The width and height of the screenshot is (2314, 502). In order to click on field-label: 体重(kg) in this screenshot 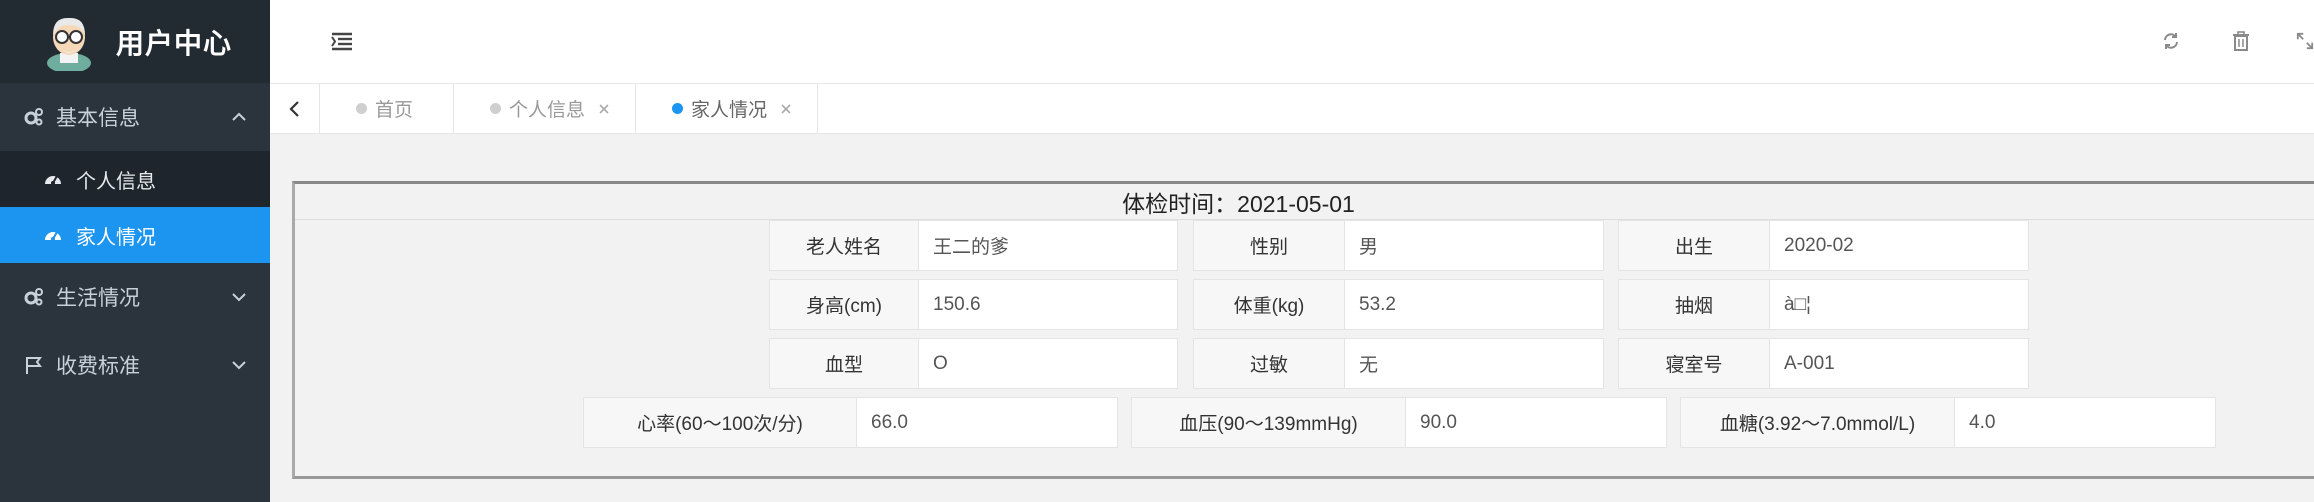, I will do `click(1269, 304)`.